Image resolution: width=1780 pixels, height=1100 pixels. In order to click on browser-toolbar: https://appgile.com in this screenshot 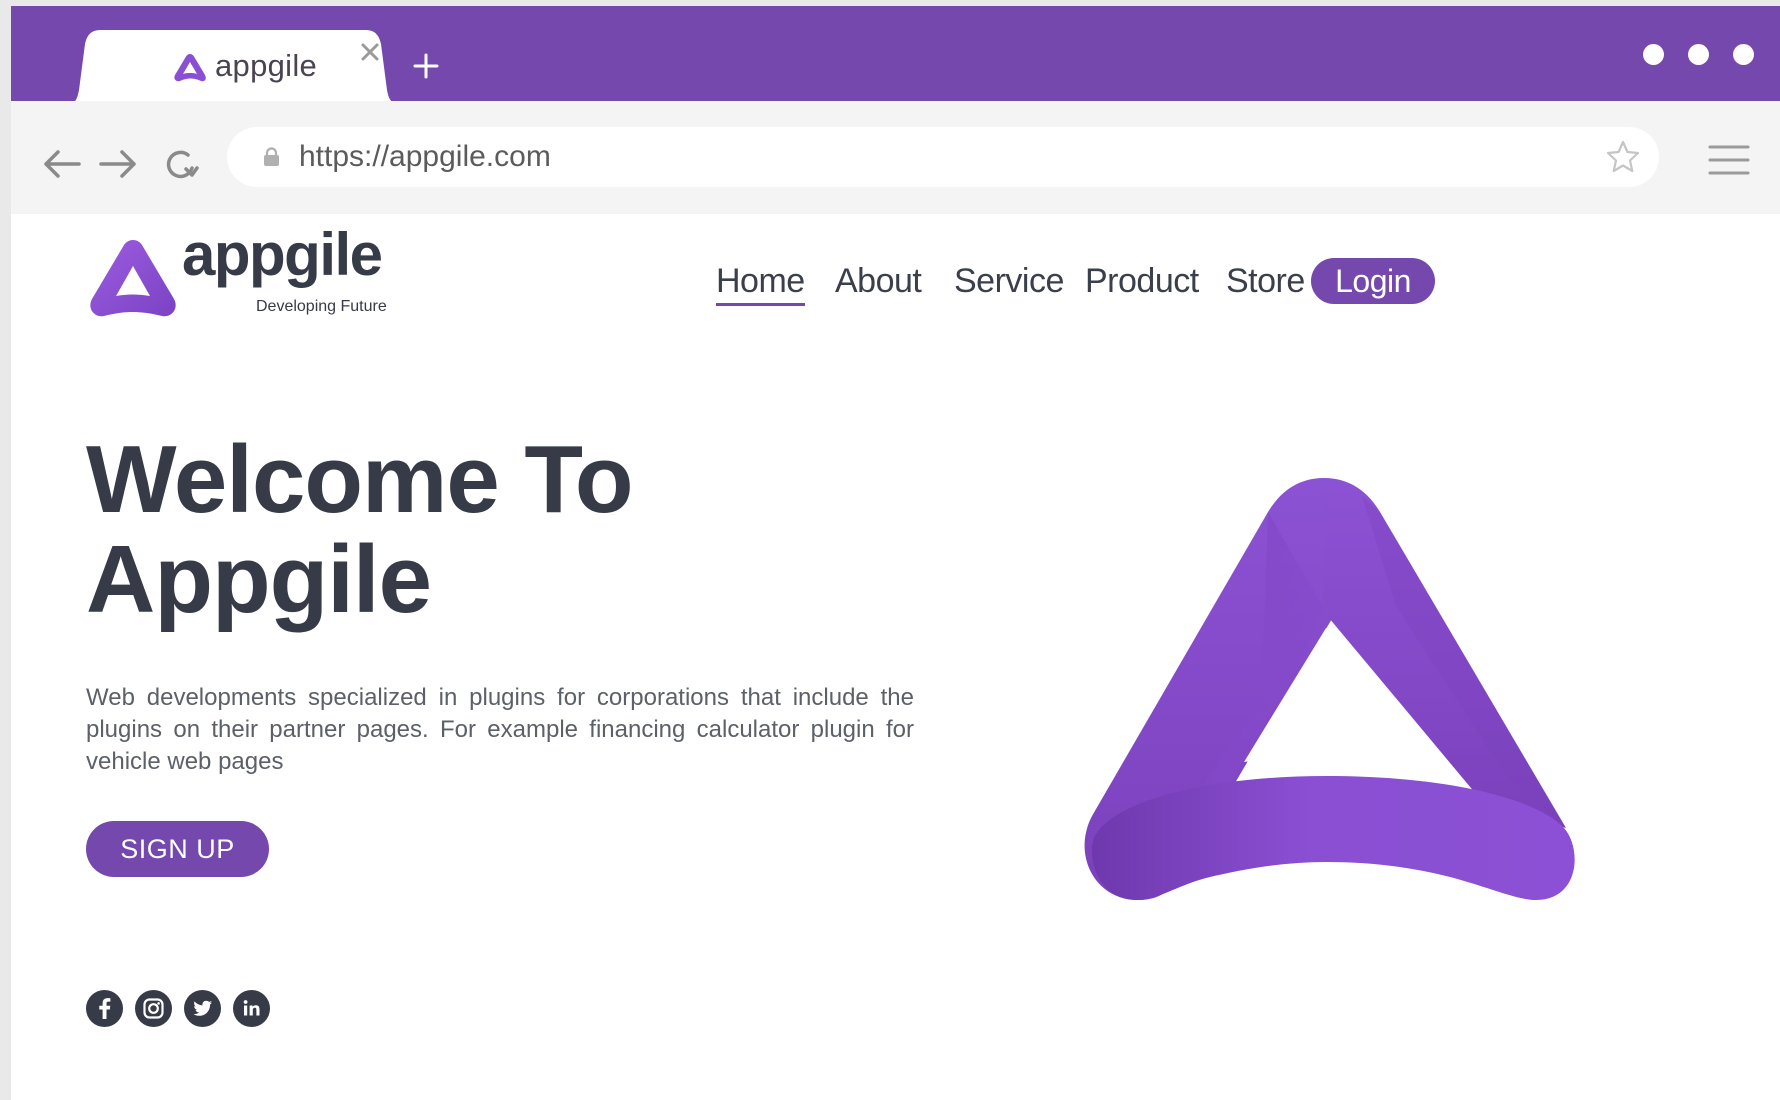, I will do `click(895, 157)`.